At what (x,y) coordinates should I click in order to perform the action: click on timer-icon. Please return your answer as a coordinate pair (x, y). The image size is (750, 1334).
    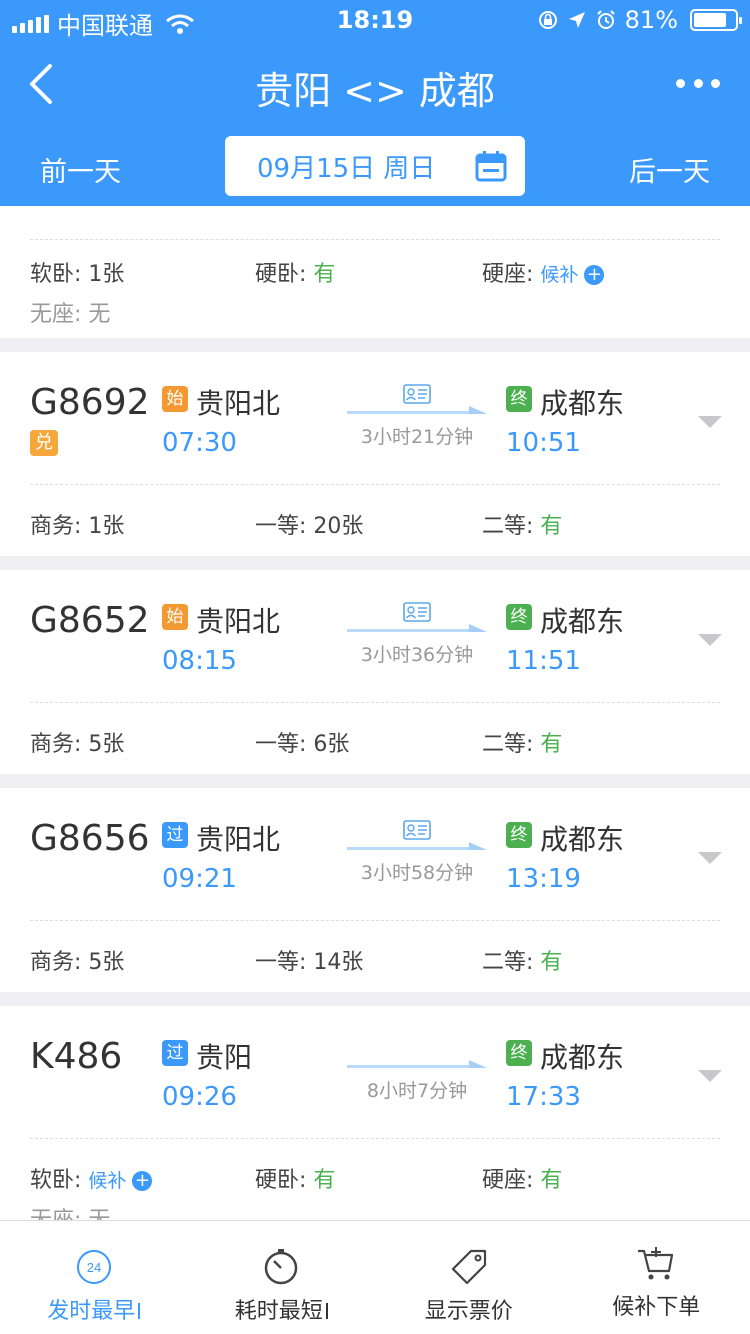
    Looking at the image, I should click on (281, 1267).